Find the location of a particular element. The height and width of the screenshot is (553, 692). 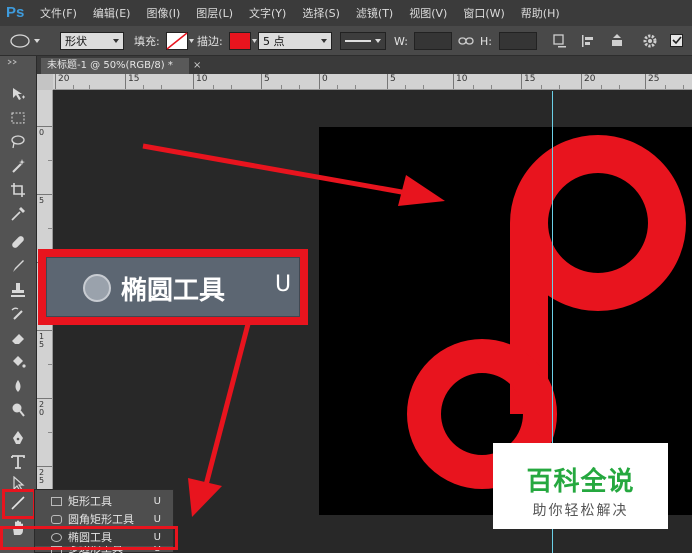

watermark-title: 百科全说 is located at coordinates (580, 482).